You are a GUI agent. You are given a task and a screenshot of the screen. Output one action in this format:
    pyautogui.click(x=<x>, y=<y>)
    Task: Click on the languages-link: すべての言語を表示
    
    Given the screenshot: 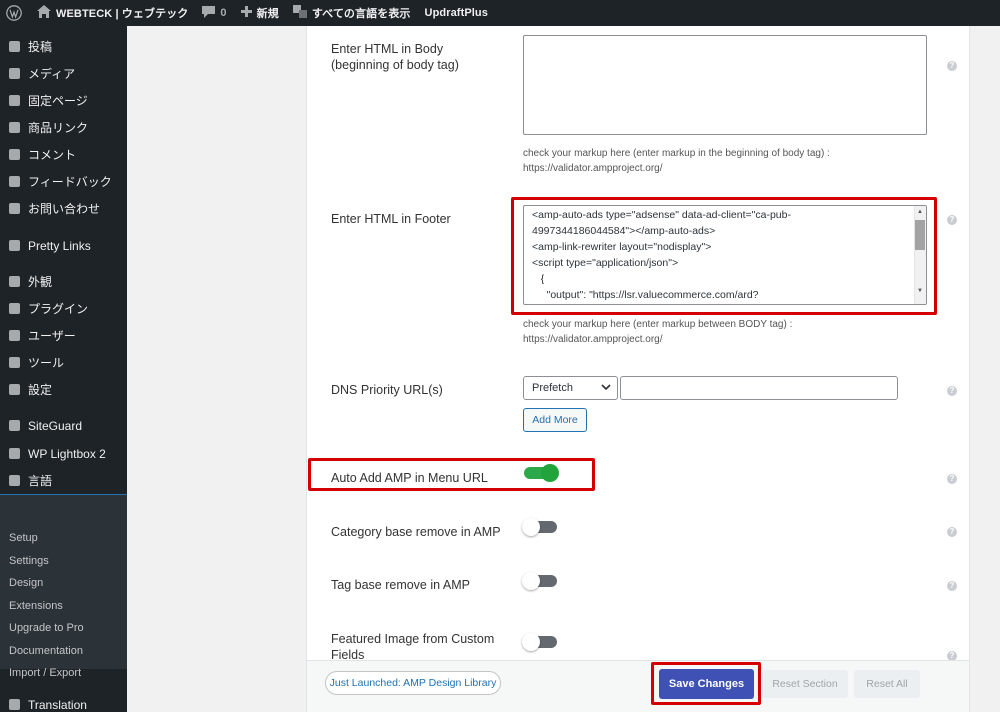 What is the action you would take?
    pyautogui.click(x=352, y=13)
    